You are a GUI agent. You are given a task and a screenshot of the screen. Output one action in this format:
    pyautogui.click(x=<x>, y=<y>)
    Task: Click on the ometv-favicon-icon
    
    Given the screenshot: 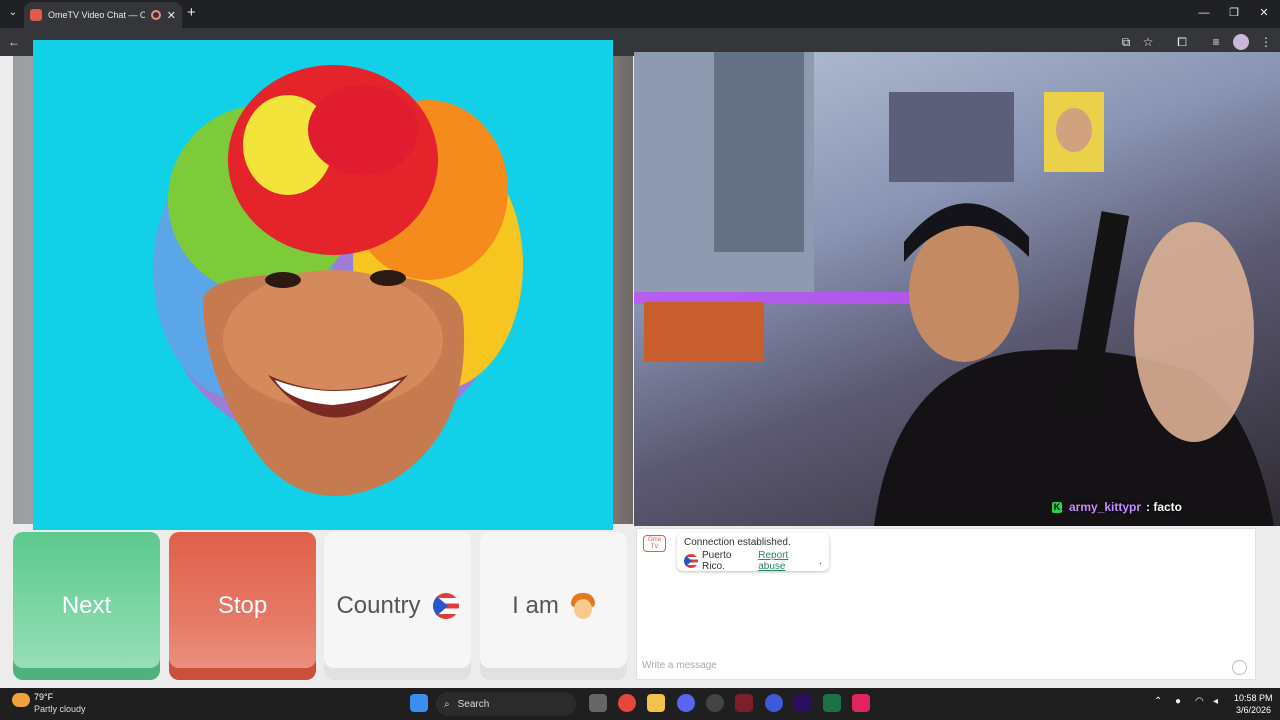 What is the action you would take?
    pyautogui.click(x=36, y=15)
    